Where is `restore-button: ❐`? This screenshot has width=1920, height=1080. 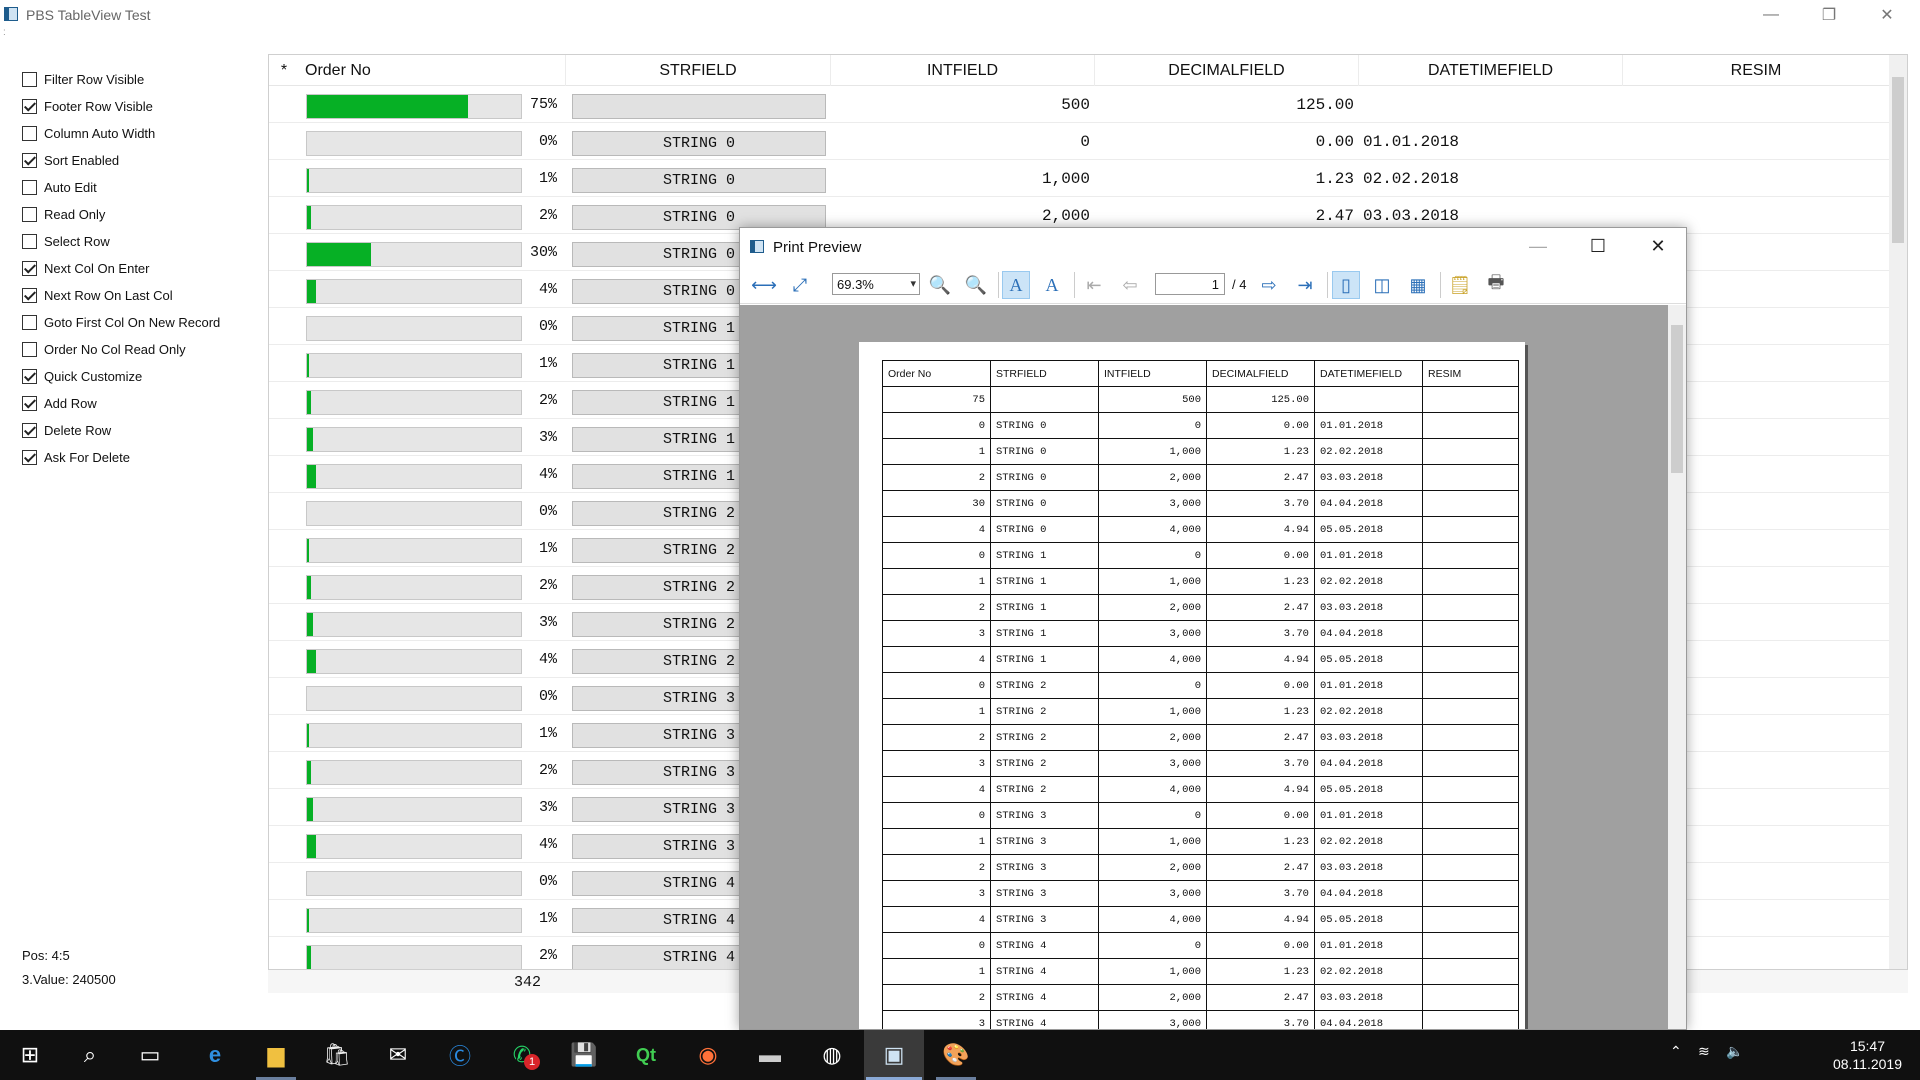 restore-button: ❐ is located at coordinates (1829, 15).